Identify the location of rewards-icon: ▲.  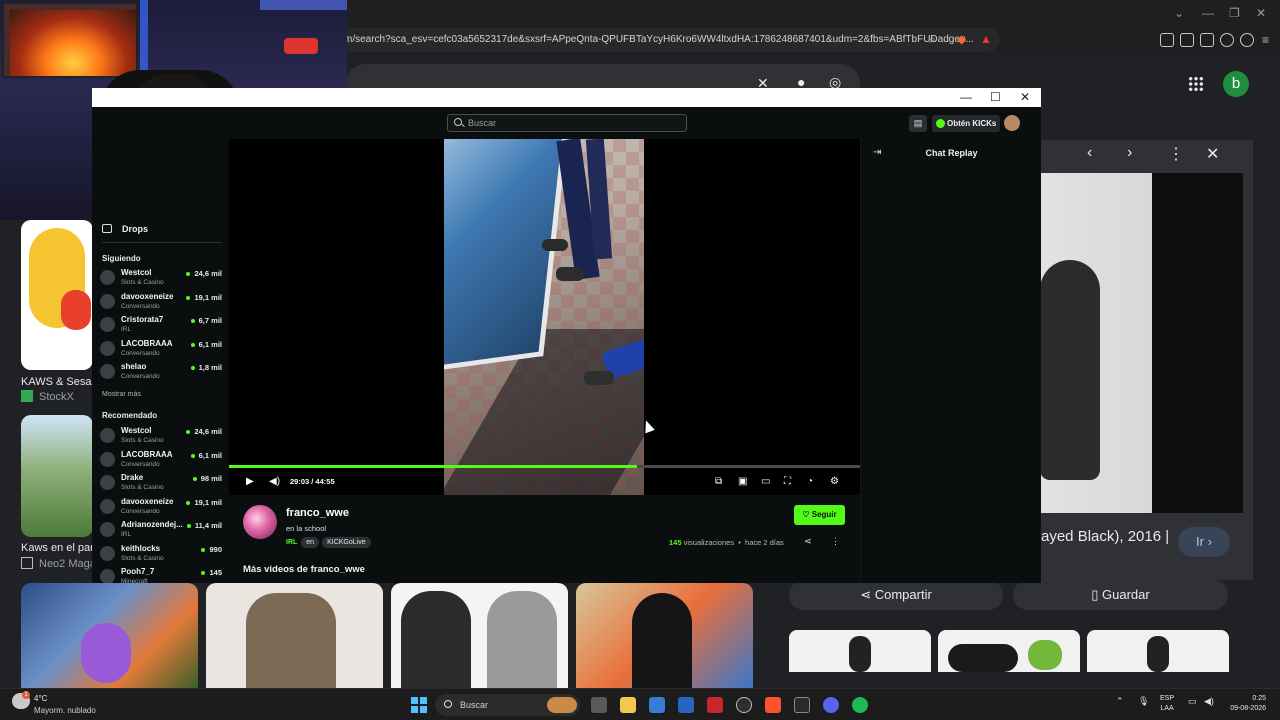
(986, 39).